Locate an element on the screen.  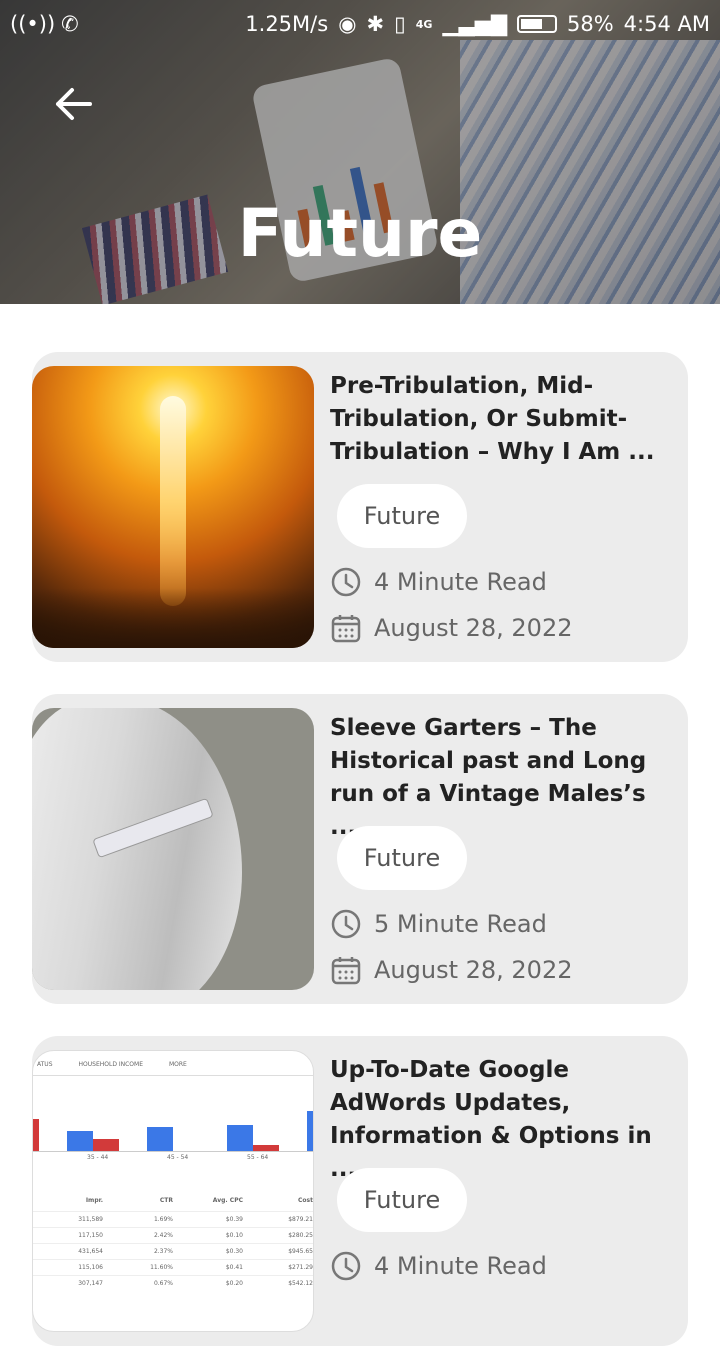
read-time-text: 5 Minute Read is located at coordinates (460, 924).